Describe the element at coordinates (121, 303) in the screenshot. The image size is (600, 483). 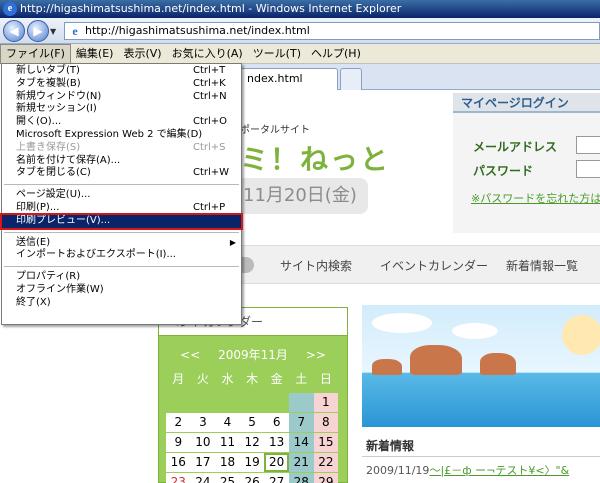
I see `file-menu-item: 終了(X)` at that location.